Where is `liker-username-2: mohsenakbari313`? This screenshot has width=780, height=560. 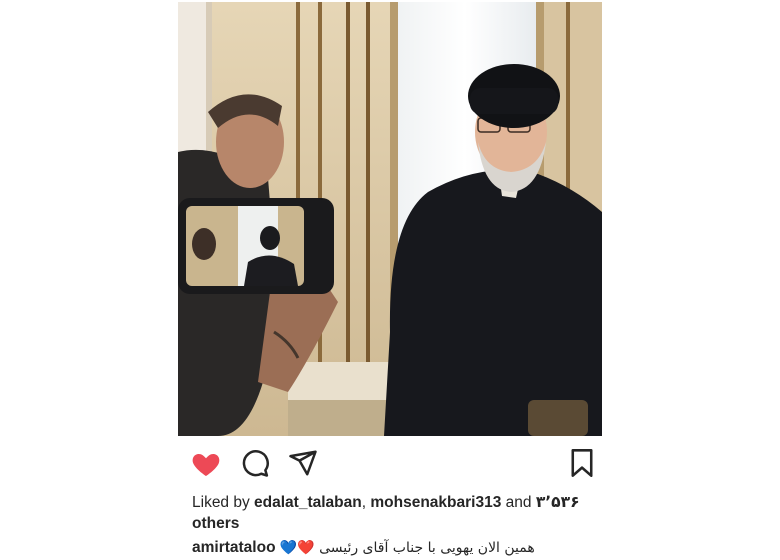
liker-username-2: mohsenakbari313 is located at coordinates (435, 502).